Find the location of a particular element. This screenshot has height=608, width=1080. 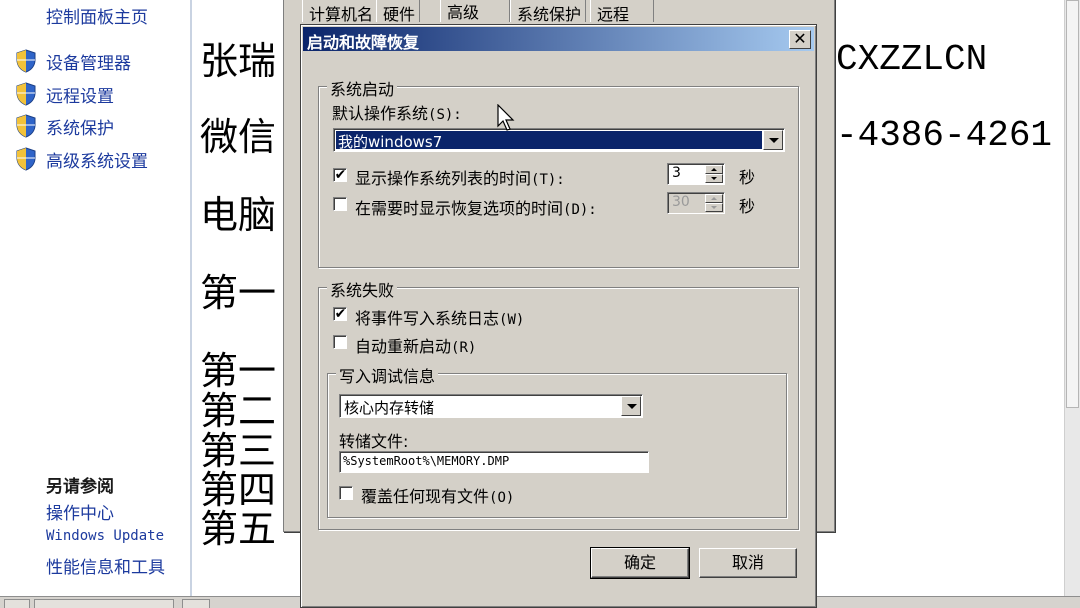

os-list-time-stepper: 3 is located at coordinates (696, 174).